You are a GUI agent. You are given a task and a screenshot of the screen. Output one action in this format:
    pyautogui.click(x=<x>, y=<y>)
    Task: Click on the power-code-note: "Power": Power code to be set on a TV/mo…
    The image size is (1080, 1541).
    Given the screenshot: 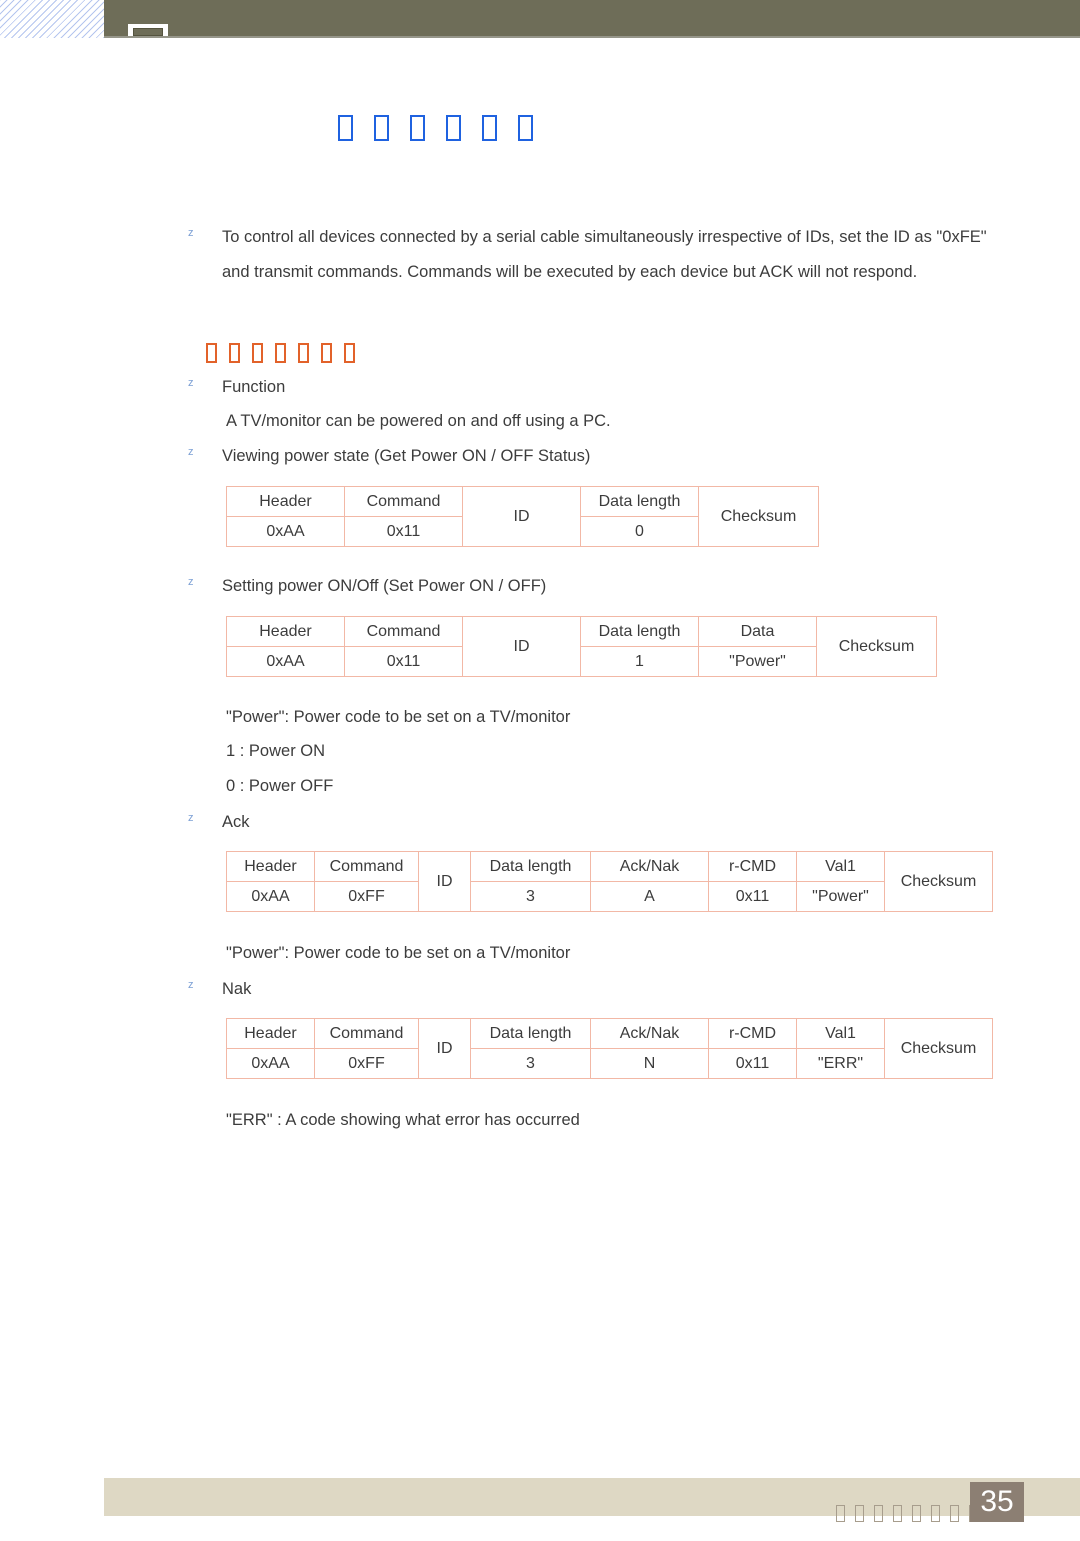 What is the action you would take?
    pyautogui.click(x=398, y=717)
    